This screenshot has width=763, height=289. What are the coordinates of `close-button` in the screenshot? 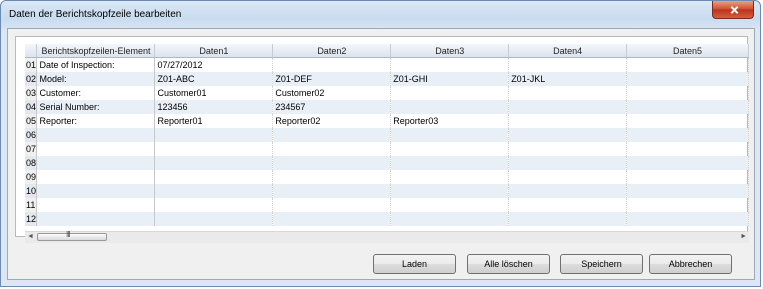 It's located at (733, 10).